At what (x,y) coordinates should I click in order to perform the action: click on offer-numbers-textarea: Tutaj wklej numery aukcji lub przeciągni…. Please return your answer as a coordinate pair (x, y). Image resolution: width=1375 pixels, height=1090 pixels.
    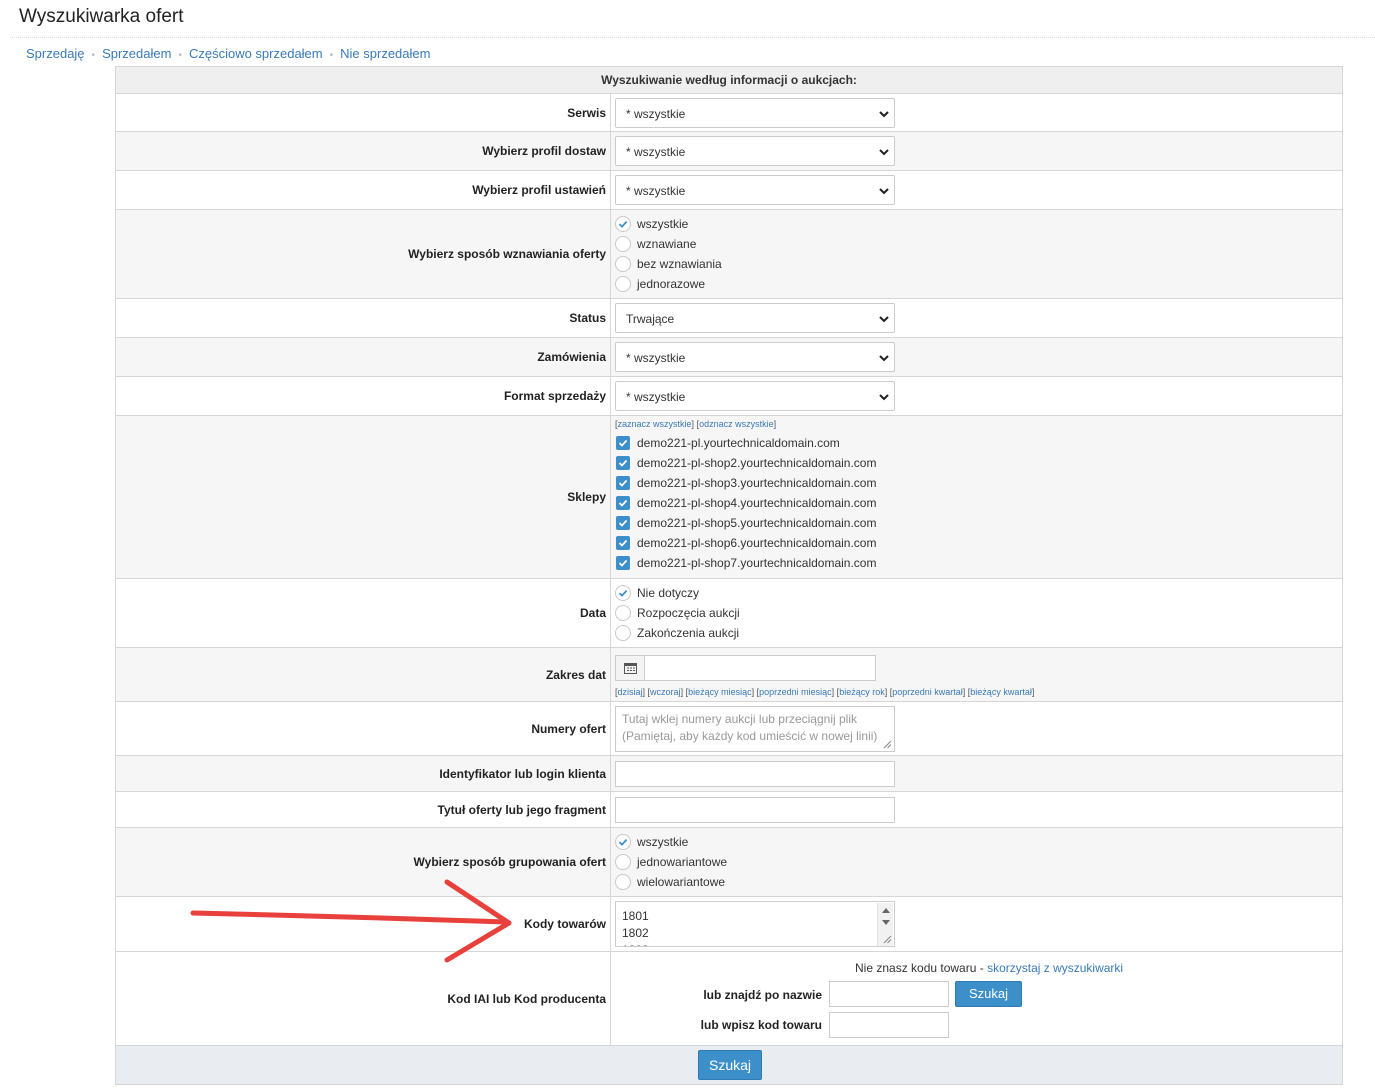
    Looking at the image, I should click on (755, 728).